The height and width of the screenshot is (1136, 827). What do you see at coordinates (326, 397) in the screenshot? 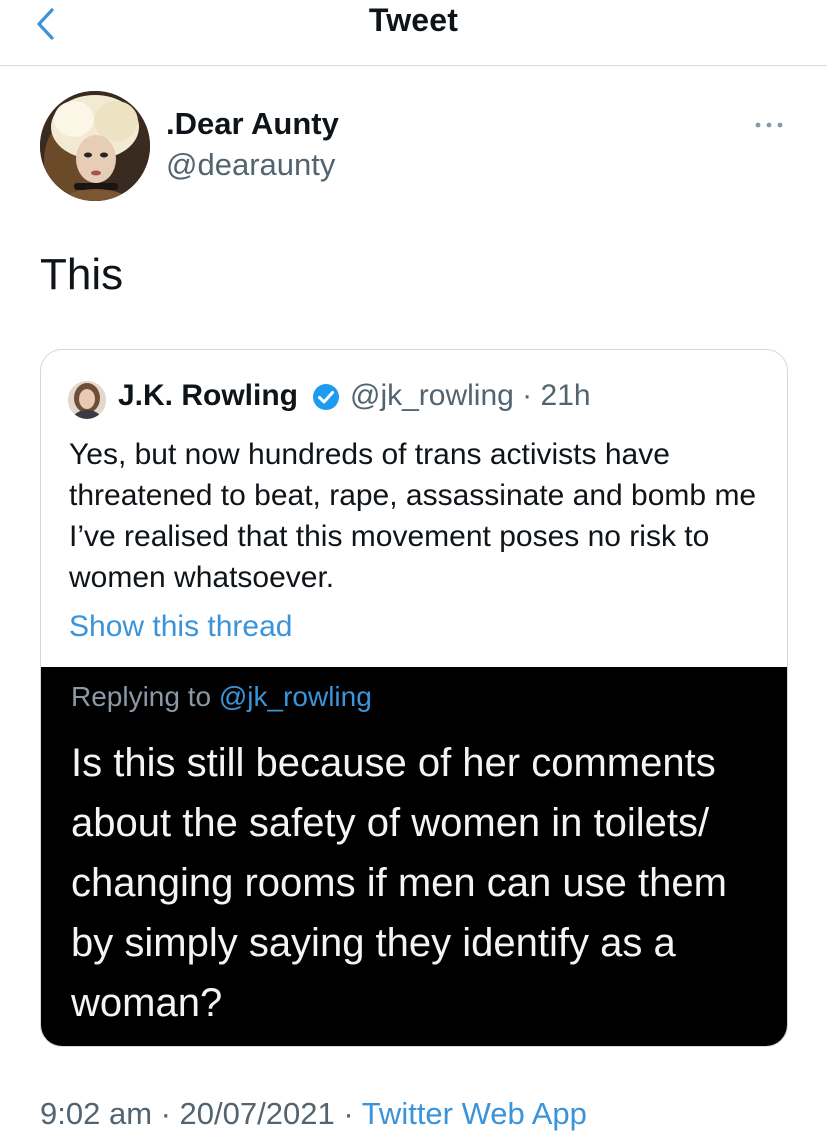
I see `verified-badge-icon` at bounding box center [326, 397].